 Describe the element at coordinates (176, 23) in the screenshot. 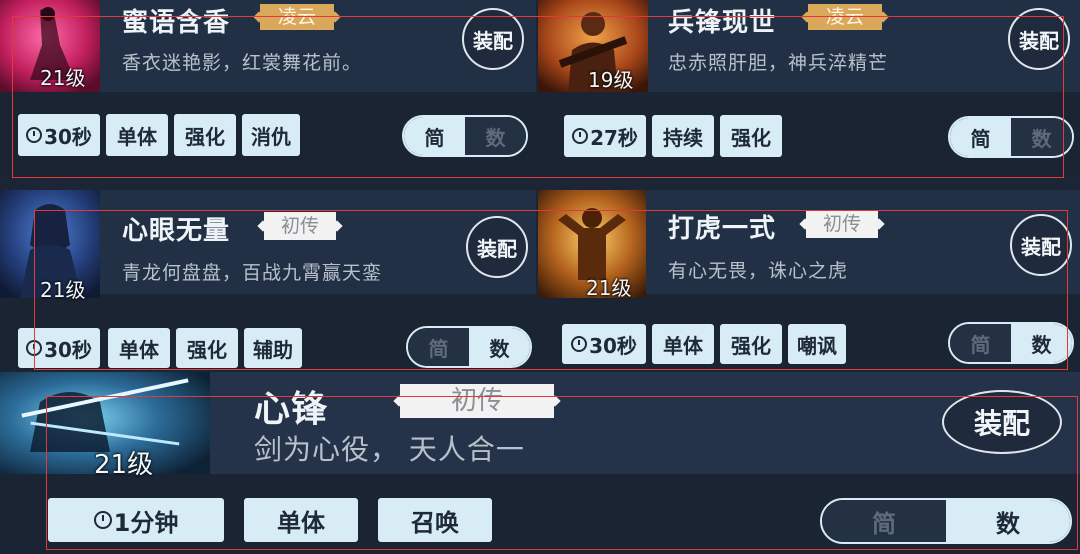

I see `skill-name: 蜜语含香` at that location.